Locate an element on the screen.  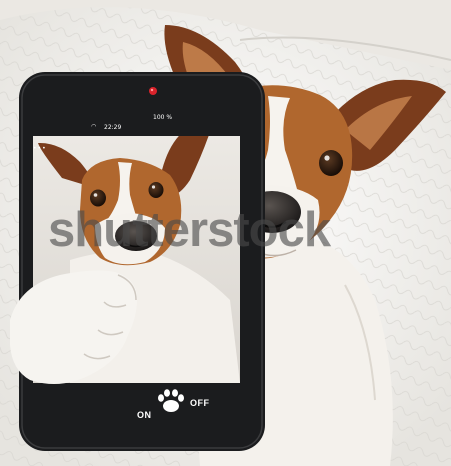
signal-dots: ••• is located at coordinates (40, 148).